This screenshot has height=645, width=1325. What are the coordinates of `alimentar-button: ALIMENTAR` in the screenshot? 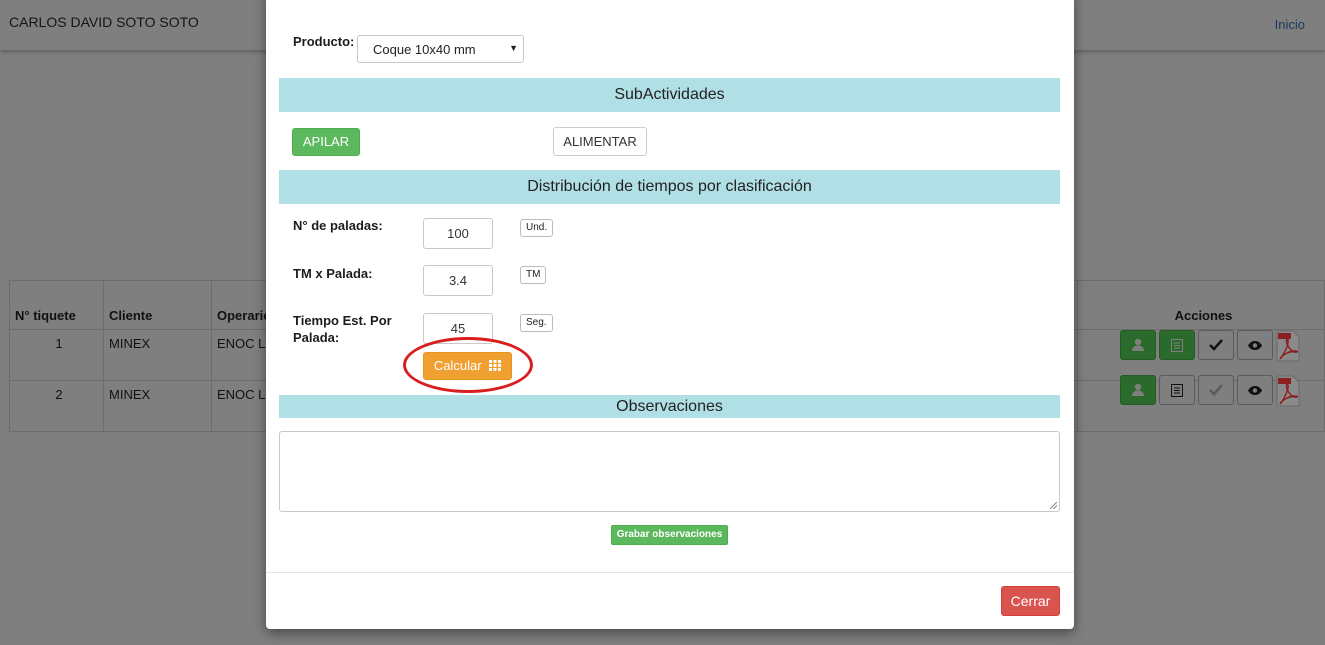 It's located at (600, 141).